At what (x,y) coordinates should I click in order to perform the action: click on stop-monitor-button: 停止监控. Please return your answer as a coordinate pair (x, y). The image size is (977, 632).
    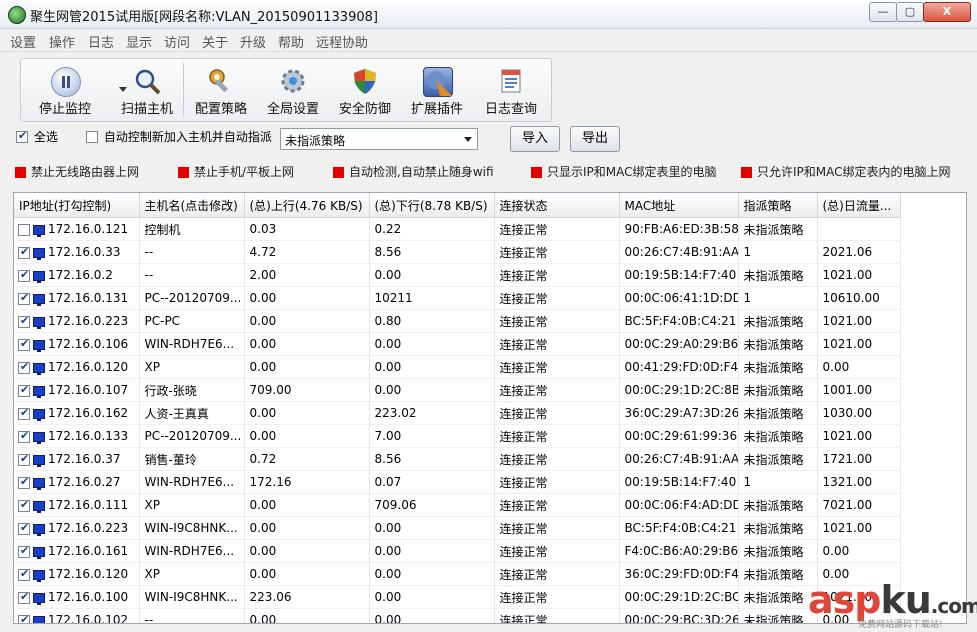
    Looking at the image, I should click on (65, 90).